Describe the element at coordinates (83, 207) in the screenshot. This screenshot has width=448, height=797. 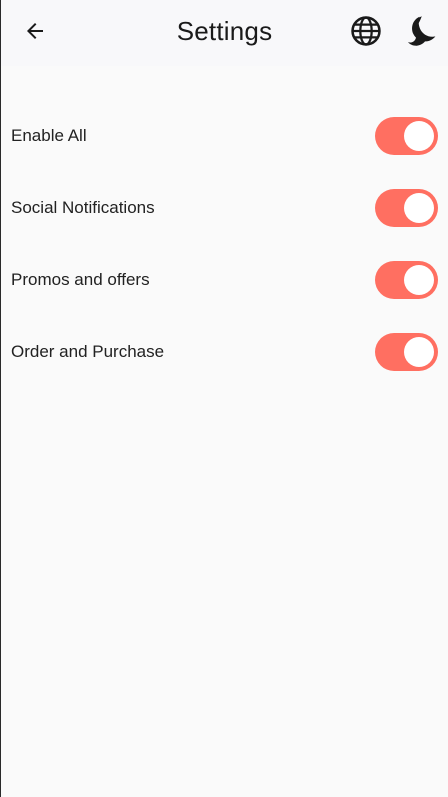
I see `setting-label: Social Notifications` at that location.